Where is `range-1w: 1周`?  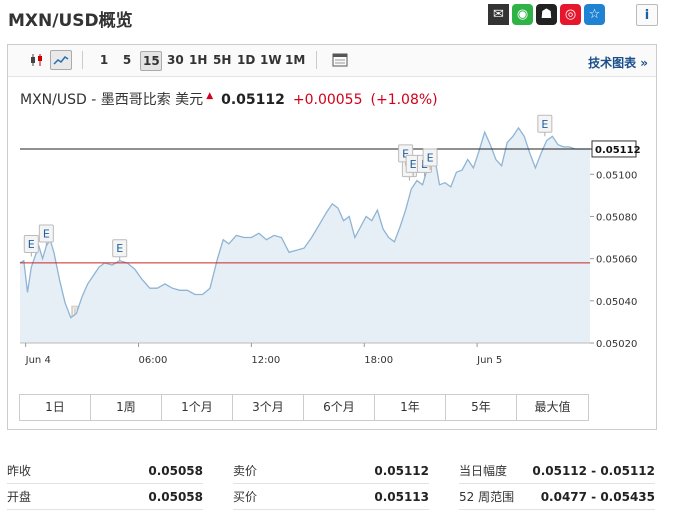
range-1w: 1周 is located at coordinates (126, 407).